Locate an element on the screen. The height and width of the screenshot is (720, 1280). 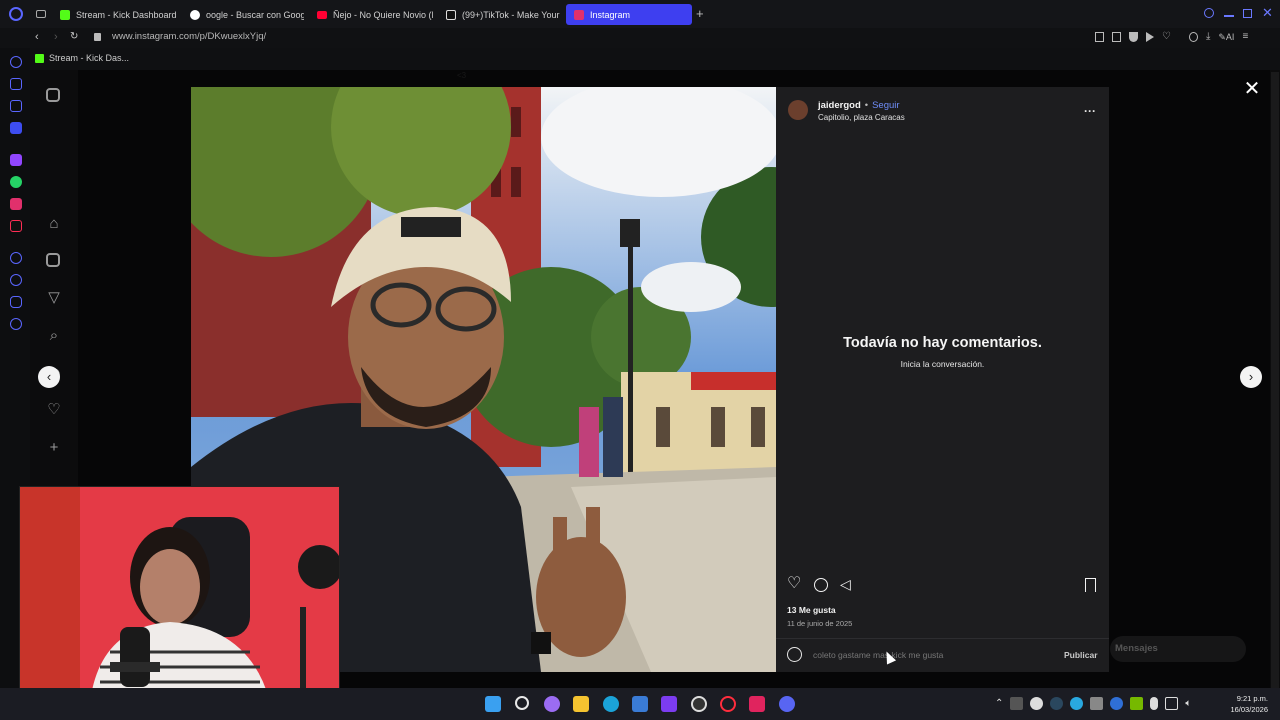
nvidia-icon is located at coordinates (1137, 703).